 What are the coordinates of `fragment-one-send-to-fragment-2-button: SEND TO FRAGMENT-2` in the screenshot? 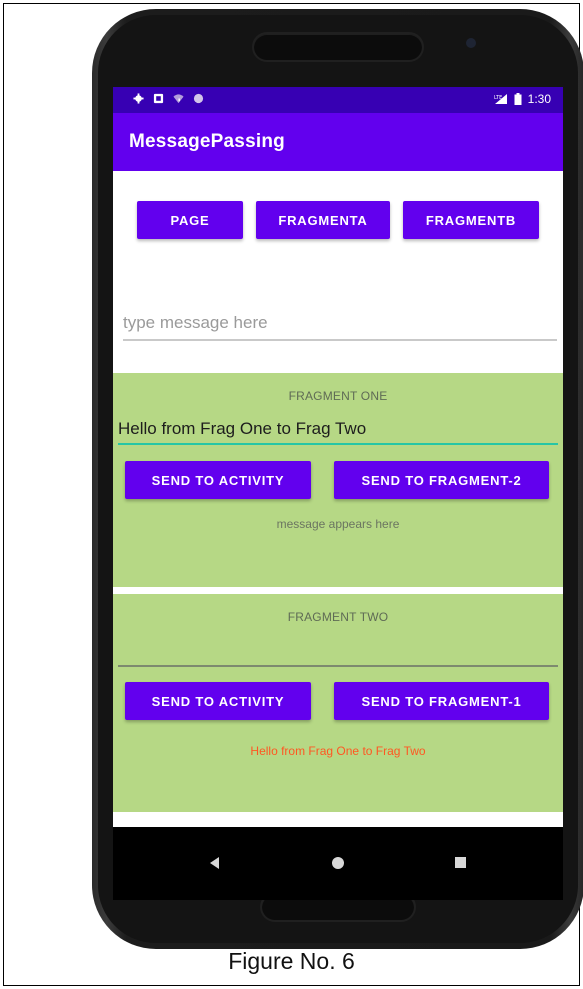 It's located at (441, 480).